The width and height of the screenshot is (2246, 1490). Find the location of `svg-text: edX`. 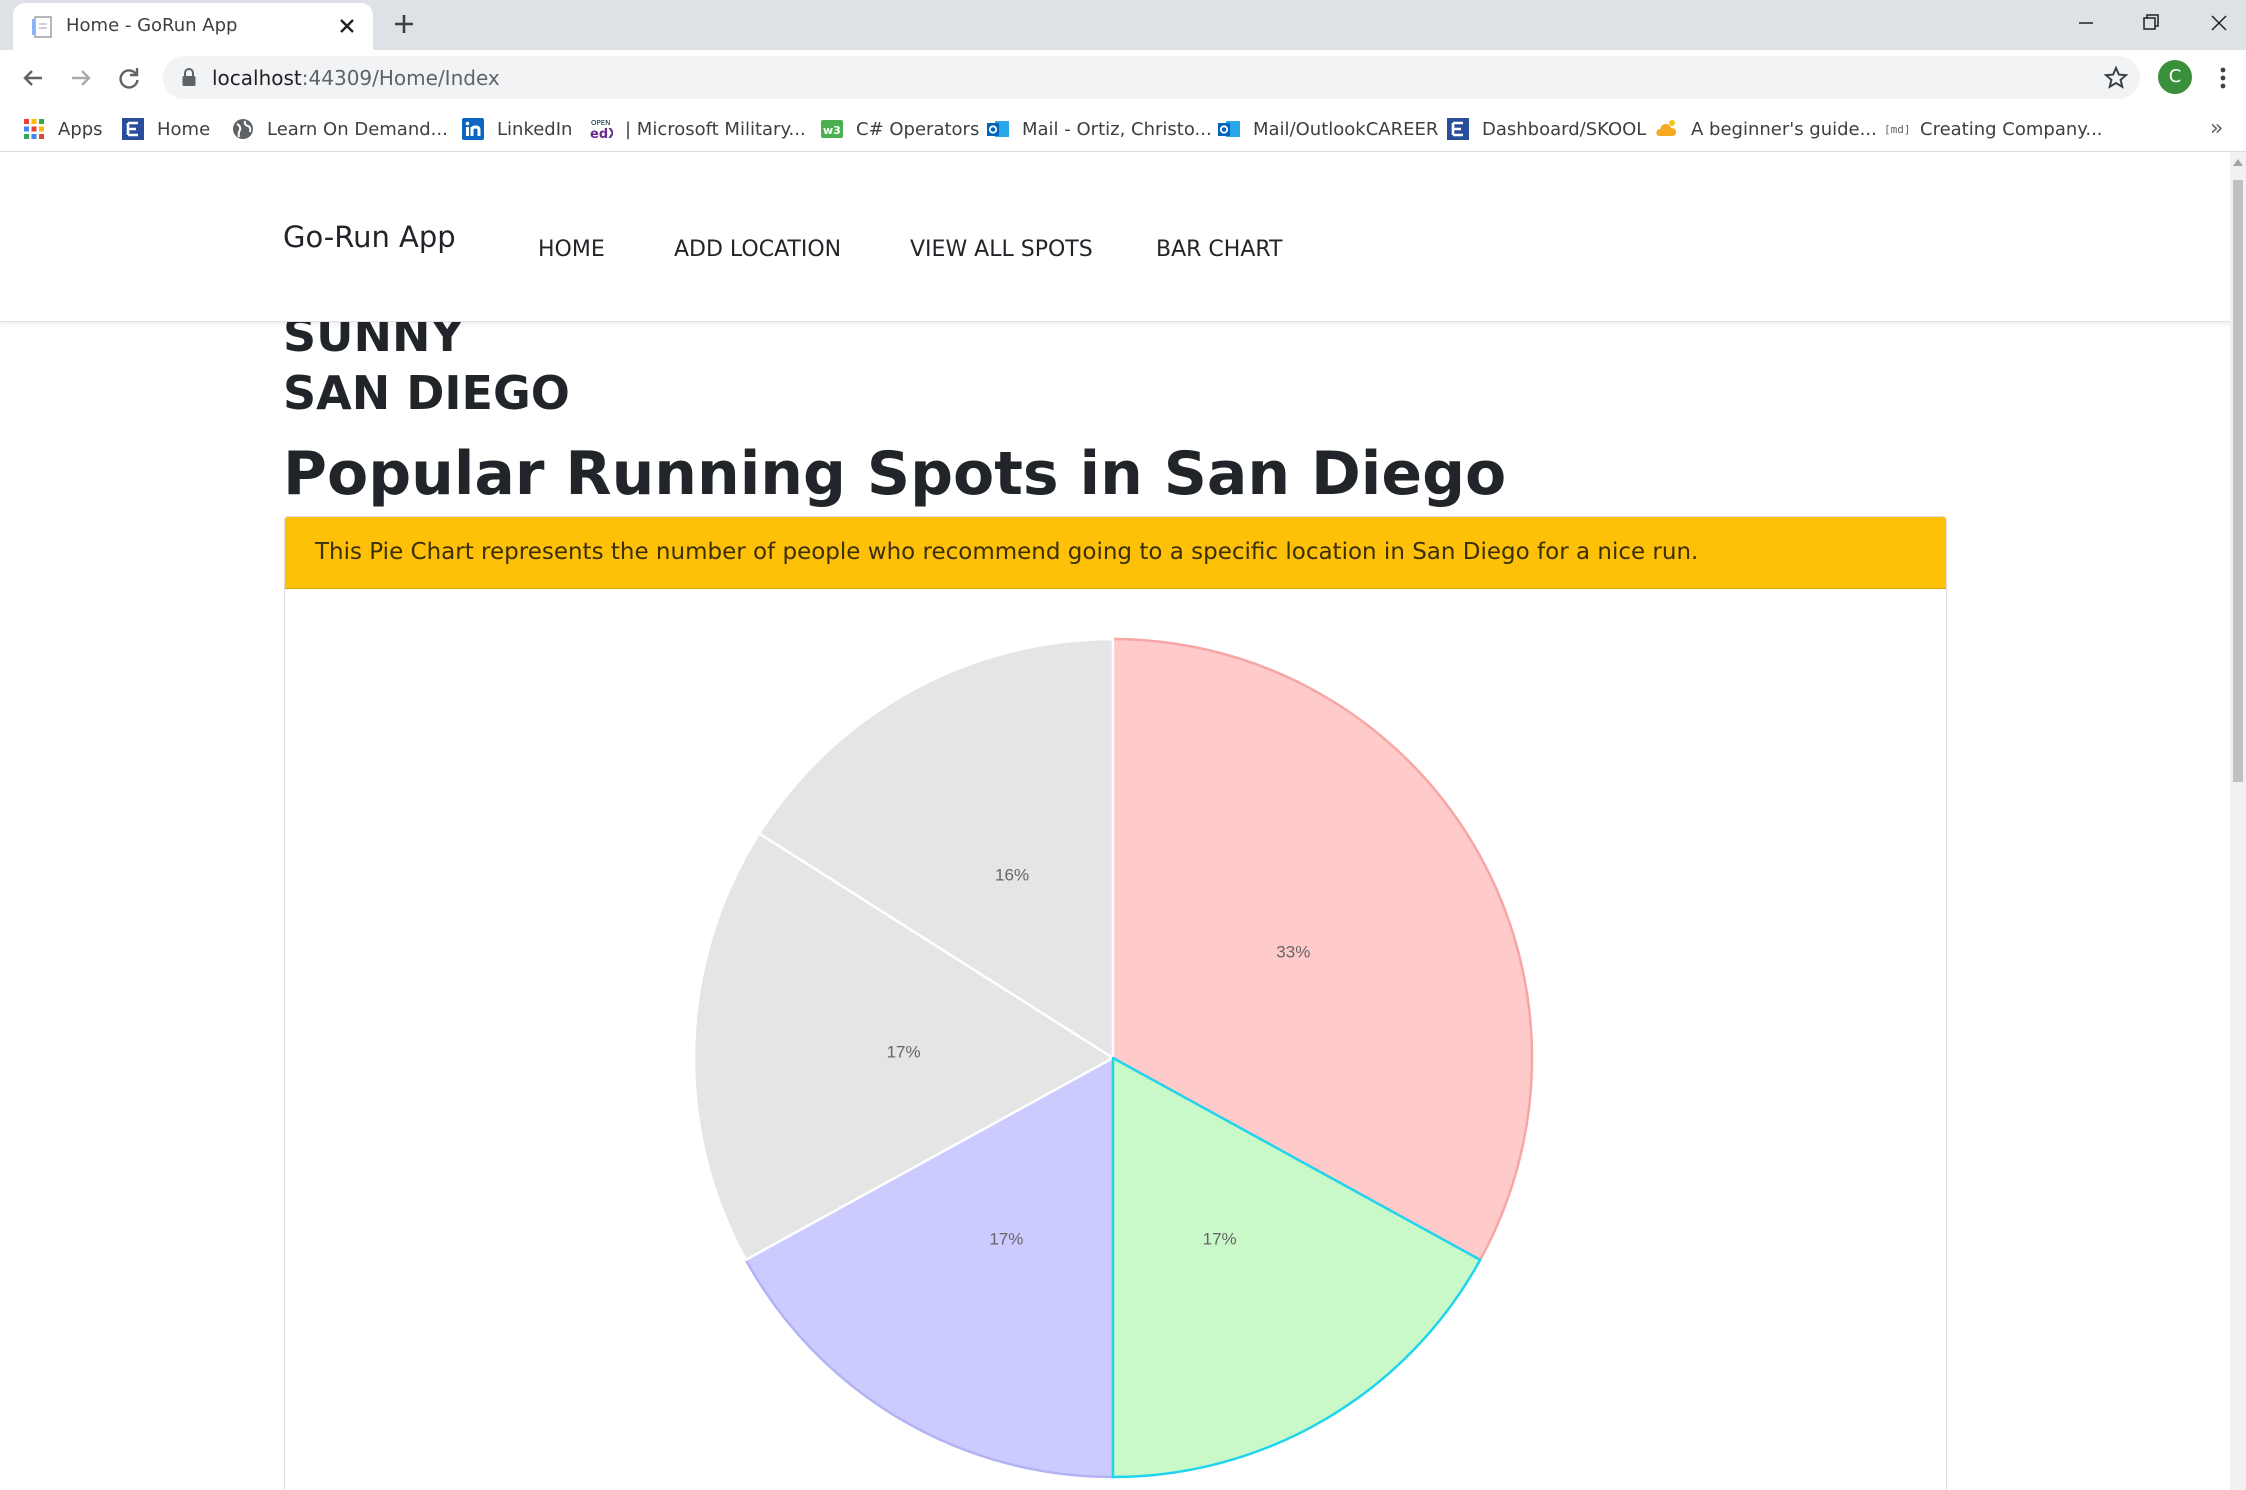

svg-text: edX is located at coordinates (601, 134).